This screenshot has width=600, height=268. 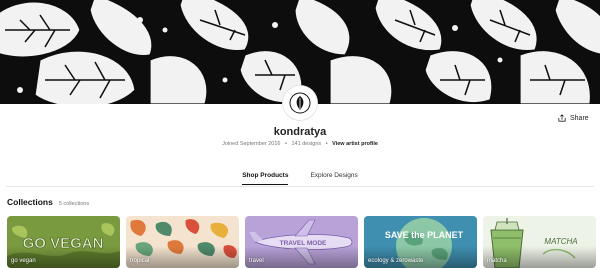 What do you see at coordinates (251, 144) in the screenshot?
I see `joined-date: Joined September 2016` at bounding box center [251, 144].